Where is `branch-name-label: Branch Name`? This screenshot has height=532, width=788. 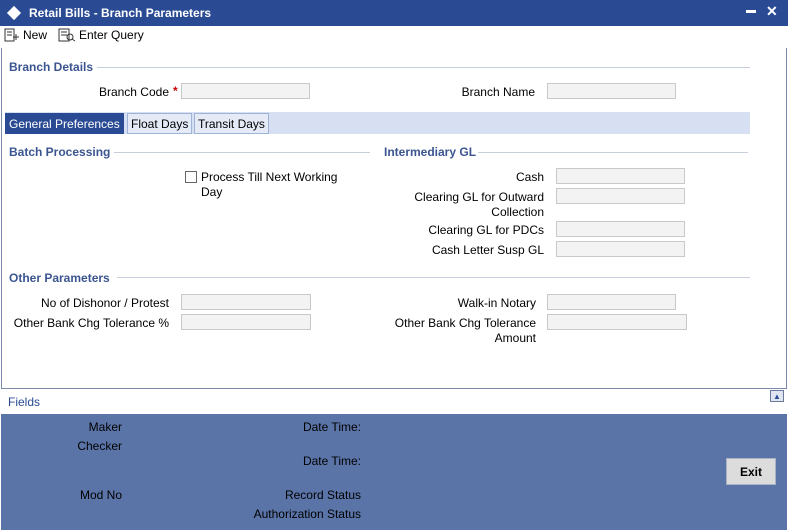 branch-name-label: Branch Name is located at coordinates (498, 92).